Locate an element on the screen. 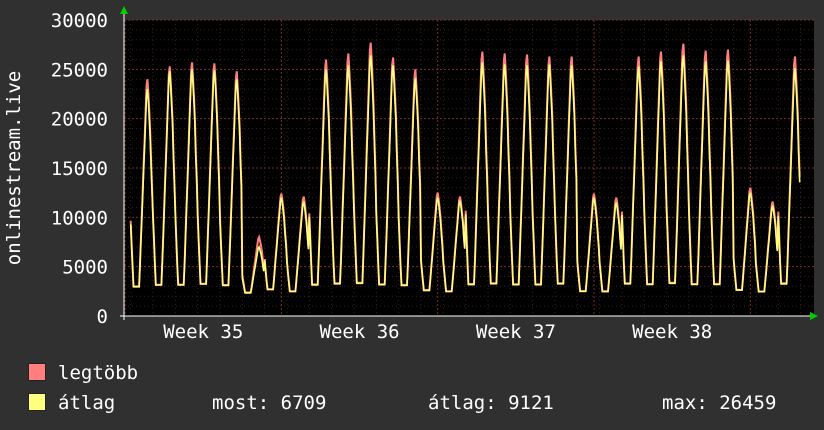  x-tick-label: Week 36 is located at coordinates (360, 332).